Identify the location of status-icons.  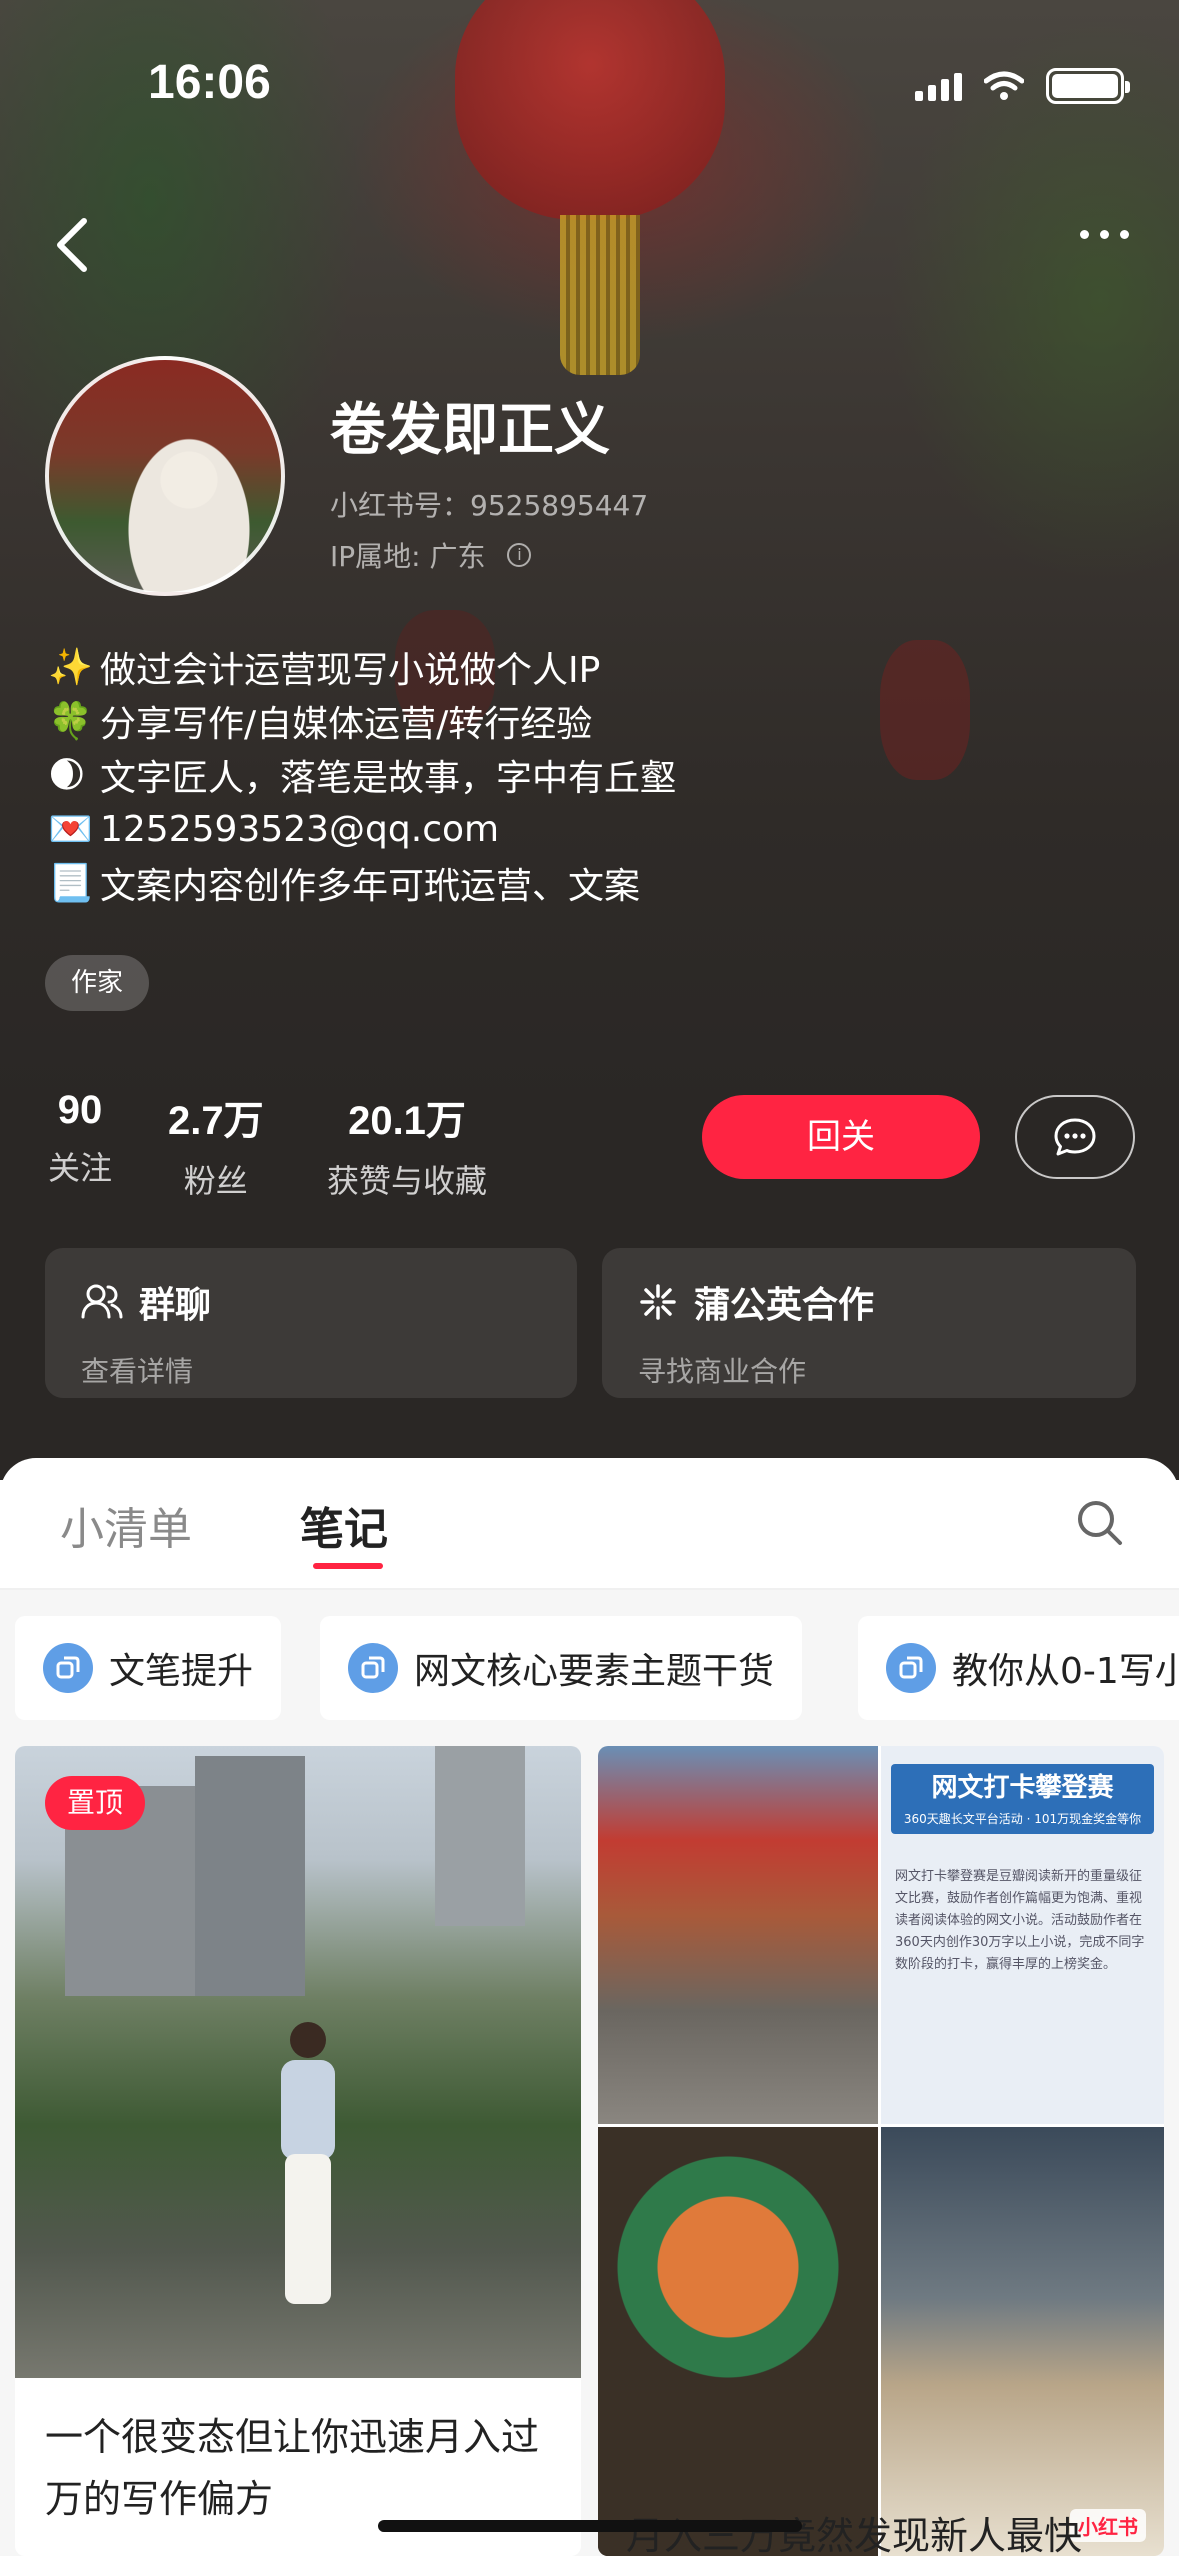
(1022, 86).